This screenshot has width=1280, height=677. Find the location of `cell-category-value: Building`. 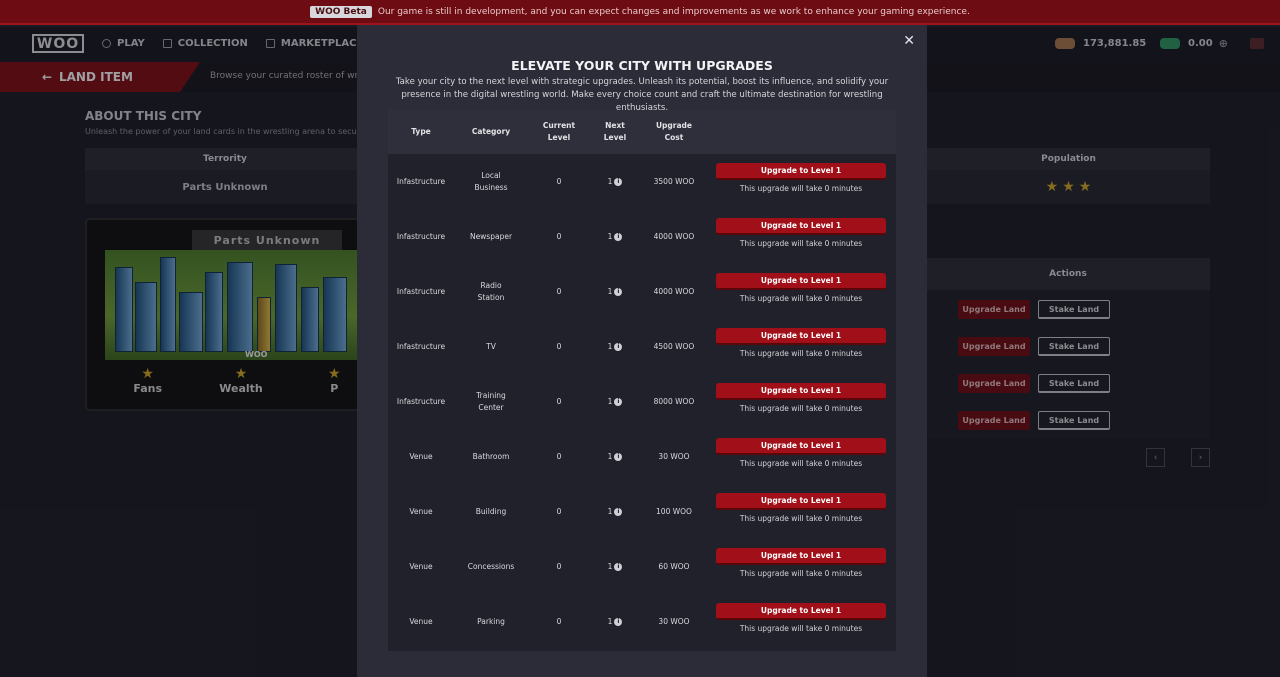

cell-category-value: Building is located at coordinates (491, 511).